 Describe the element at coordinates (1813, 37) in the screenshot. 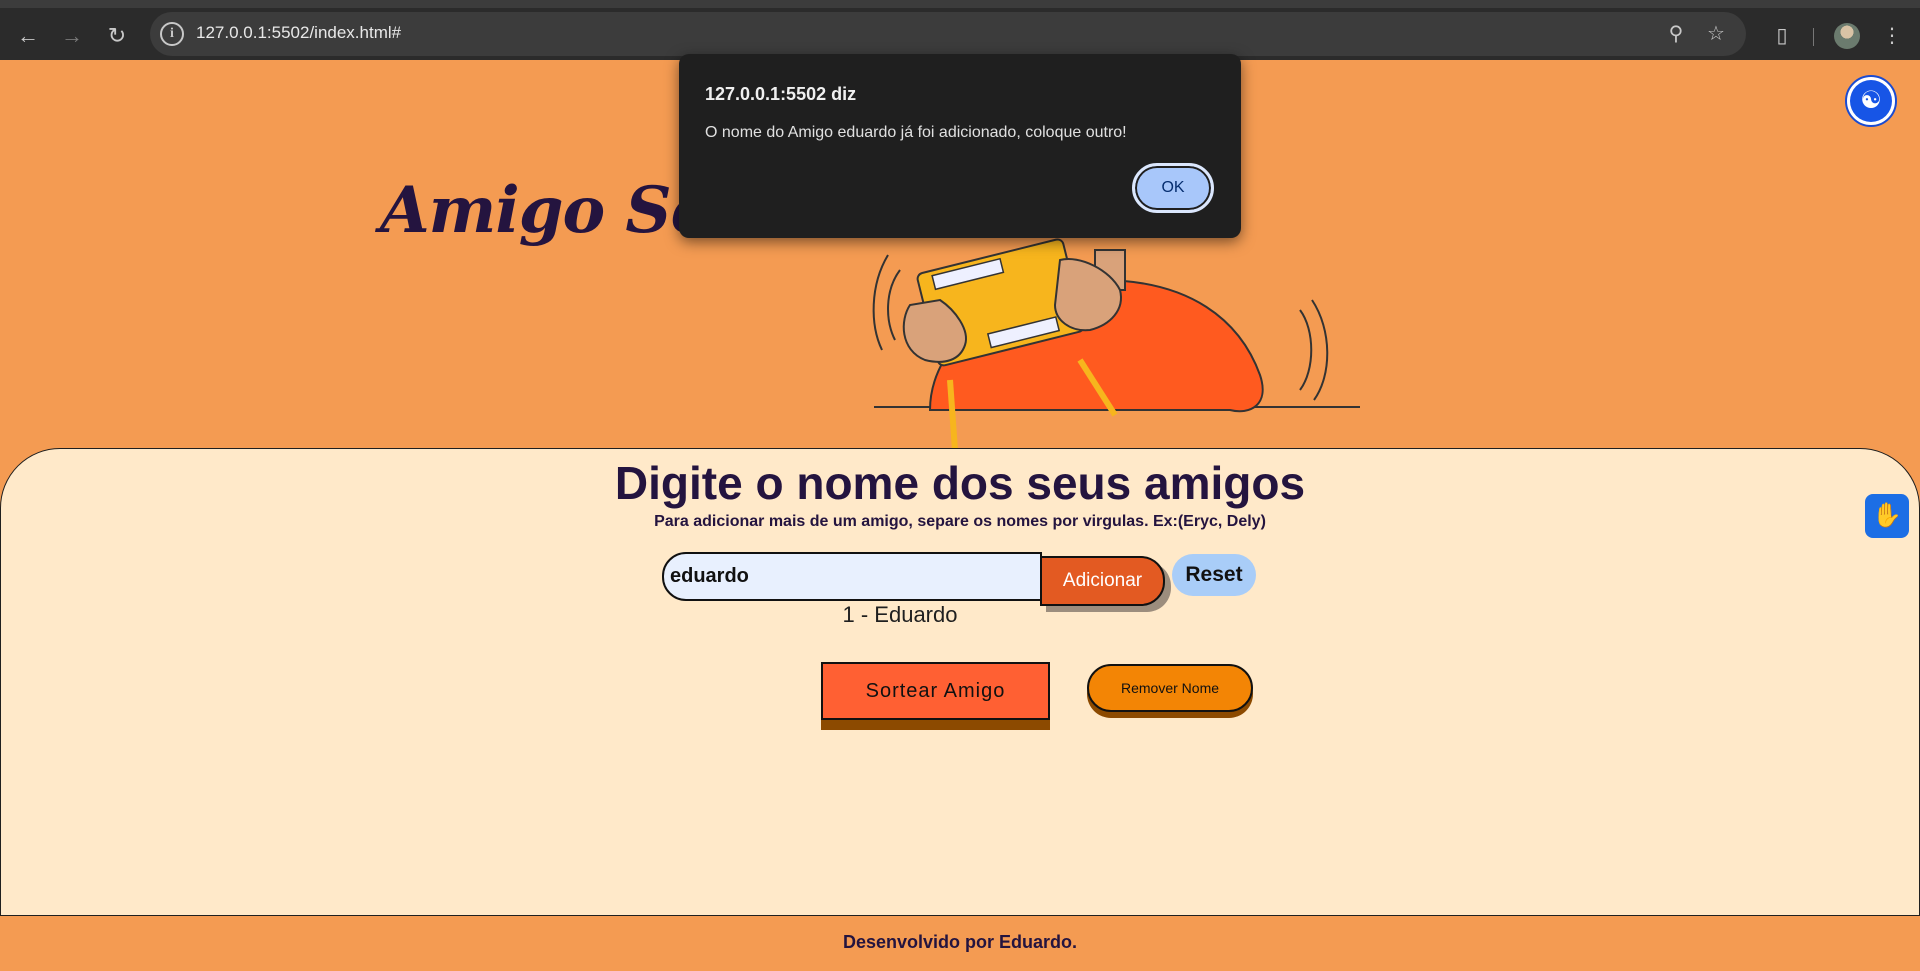

I see `toolbar-separator` at that location.